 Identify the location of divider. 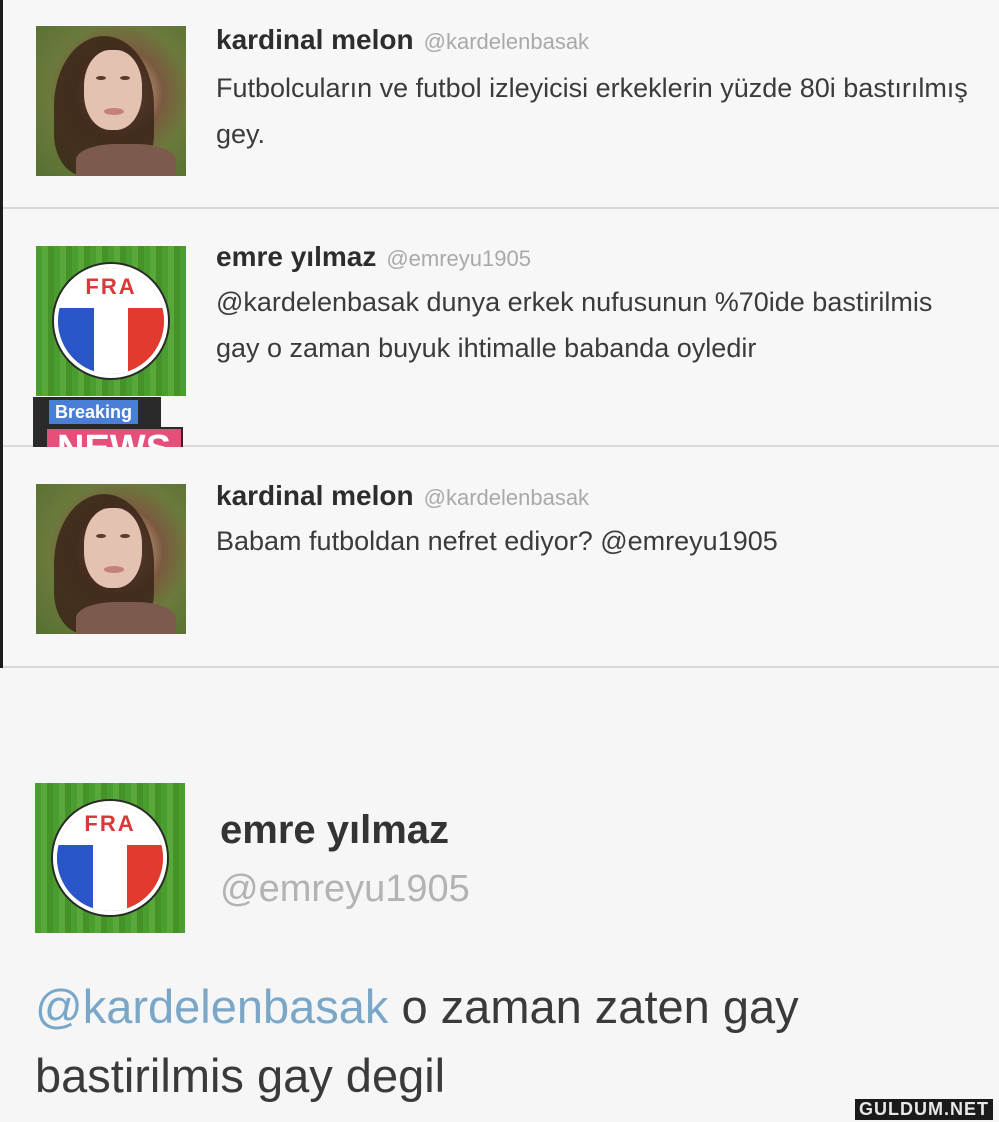
(501, 667).